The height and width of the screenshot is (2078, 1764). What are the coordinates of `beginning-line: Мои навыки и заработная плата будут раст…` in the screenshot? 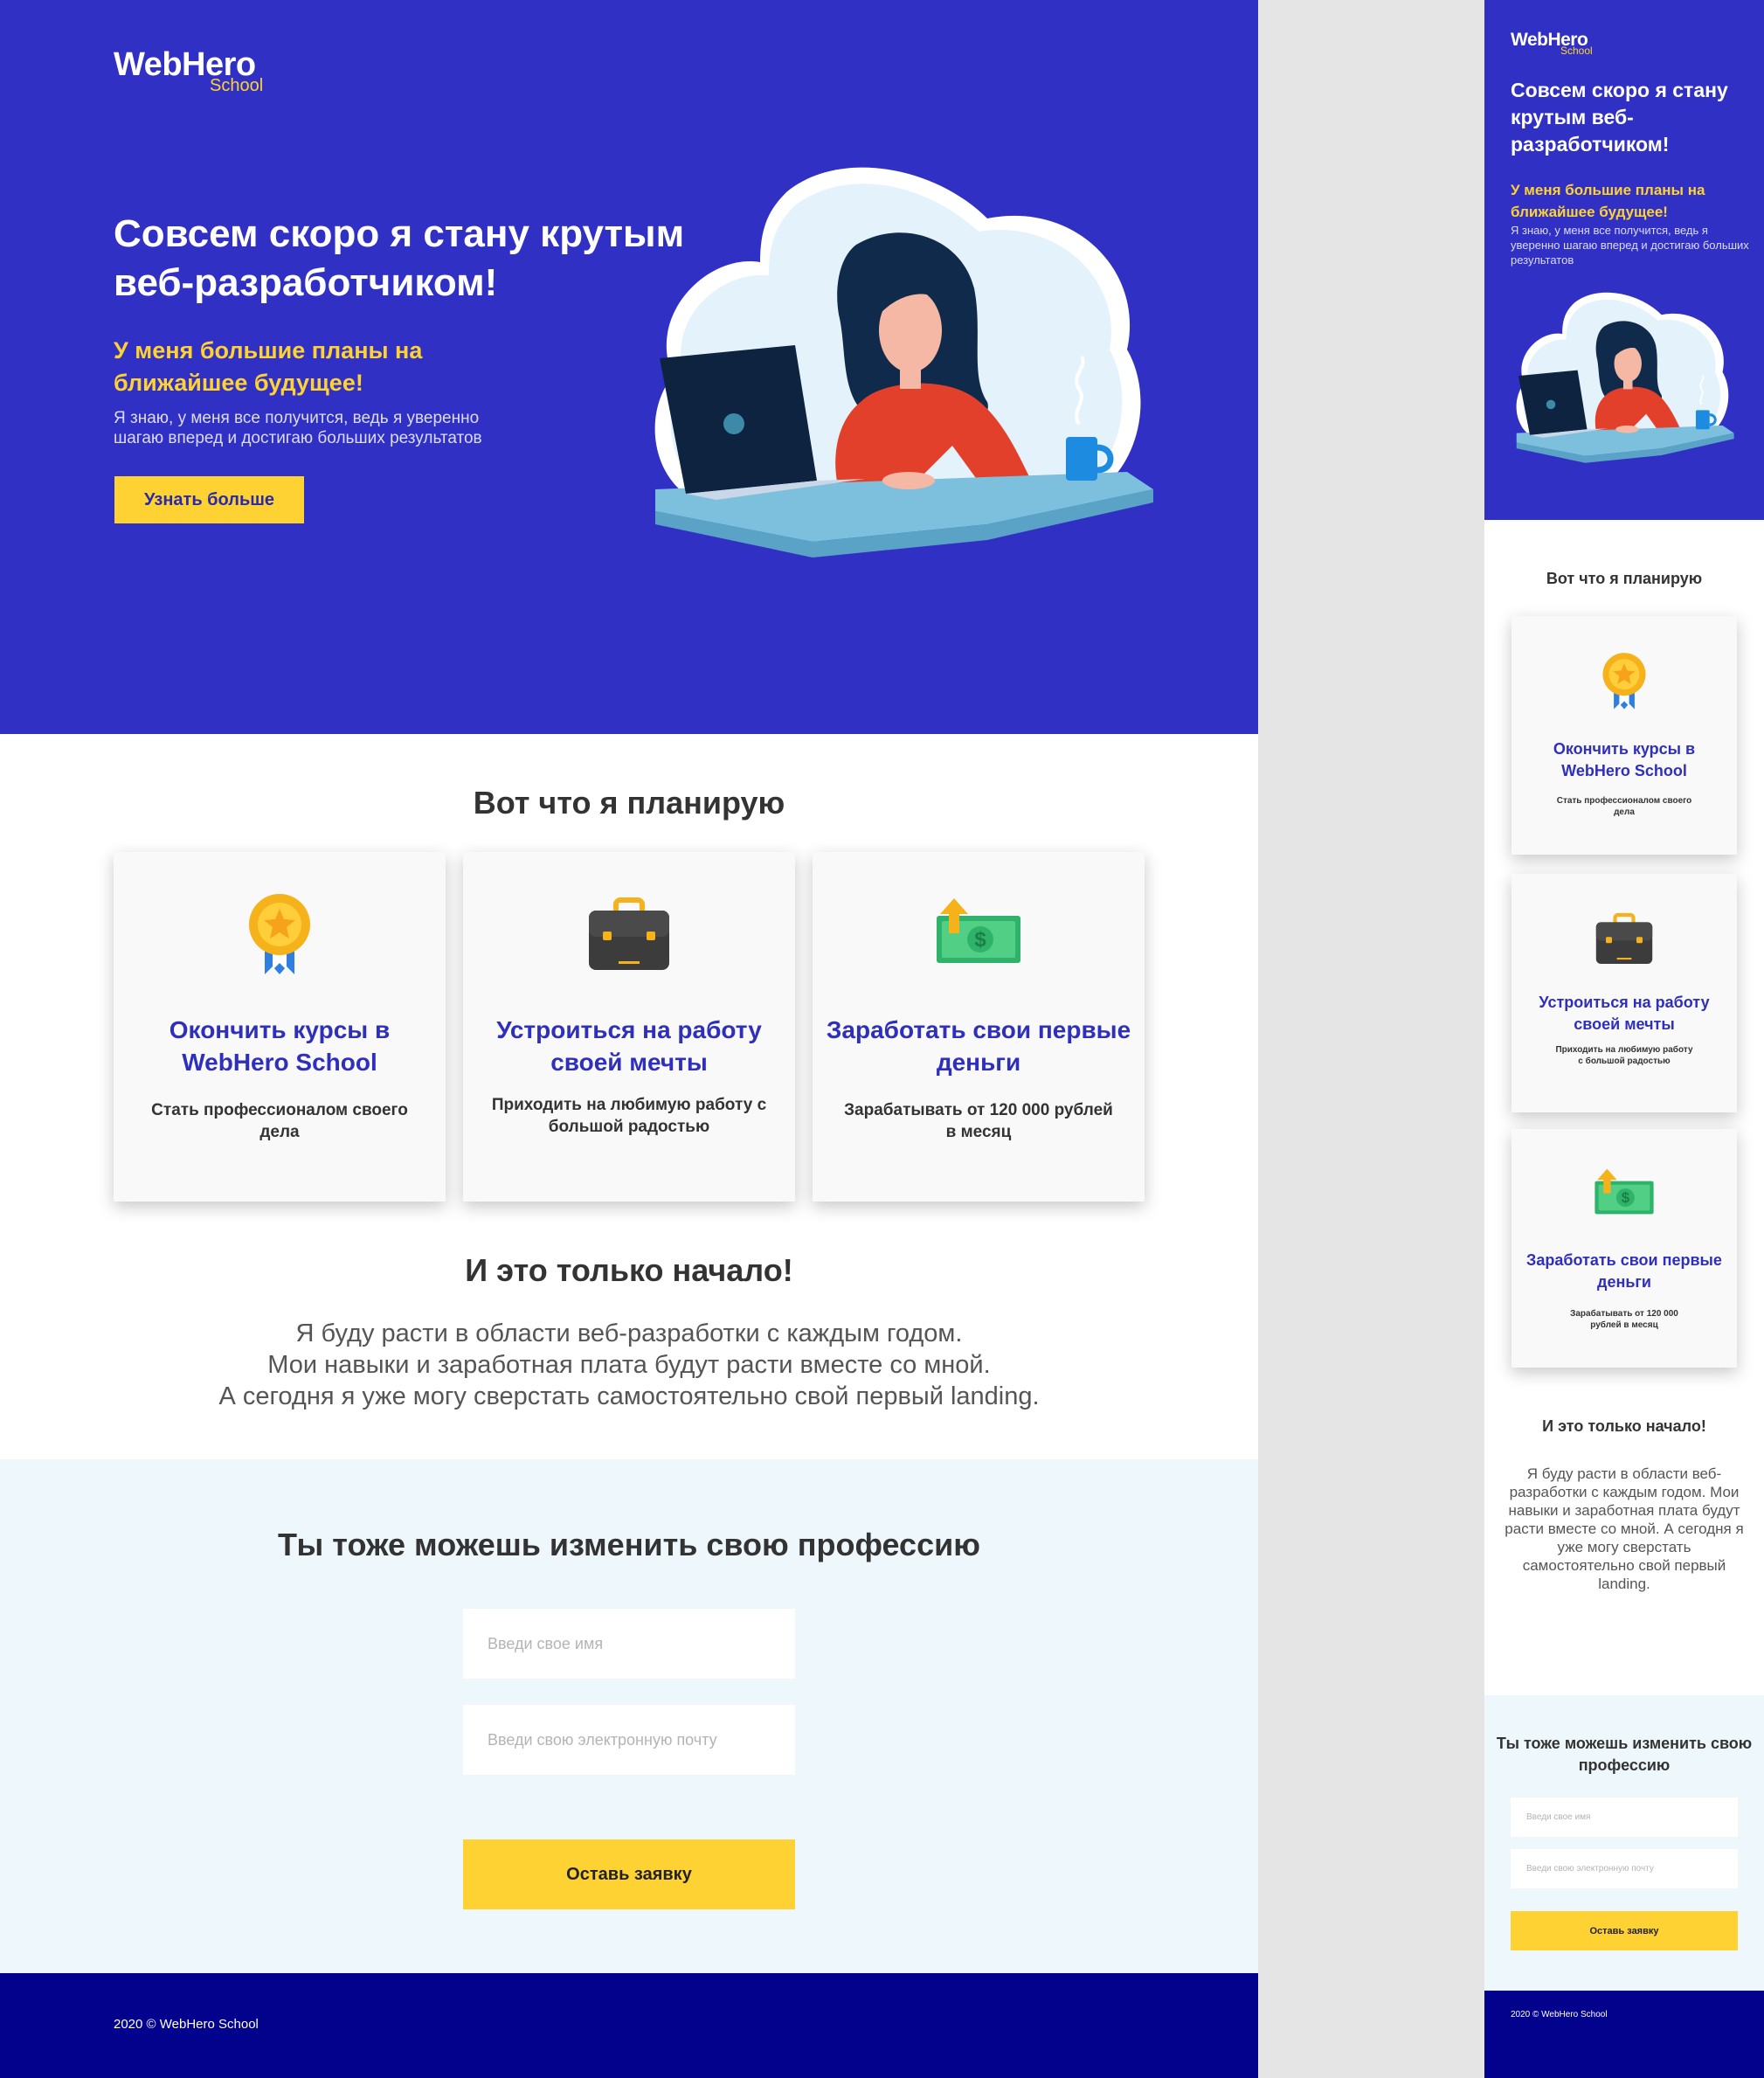 It's located at (629, 1365).